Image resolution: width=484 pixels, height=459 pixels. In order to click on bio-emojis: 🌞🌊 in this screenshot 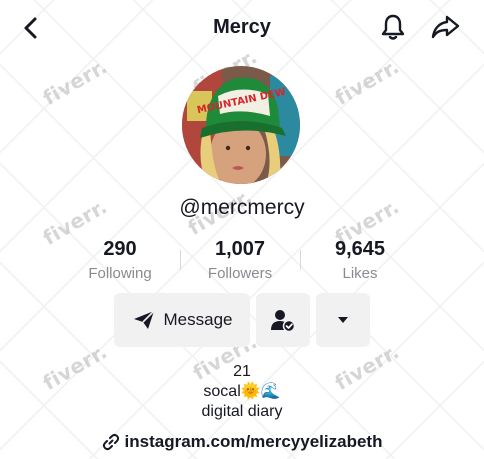, I will do `click(260, 391)`.